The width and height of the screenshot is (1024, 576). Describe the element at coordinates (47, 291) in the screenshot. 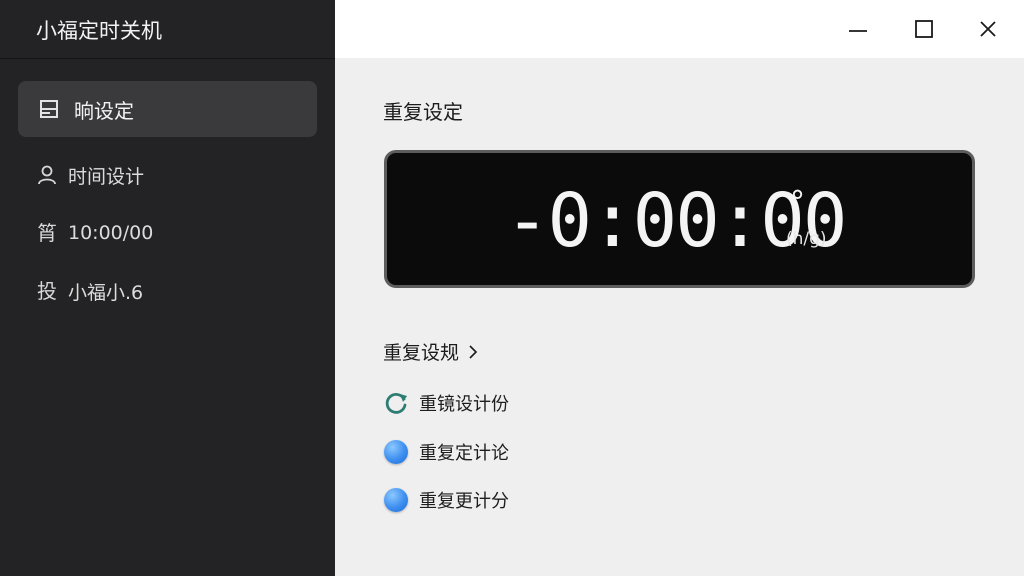

I see `hand-glyph-icon: 投` at that location.